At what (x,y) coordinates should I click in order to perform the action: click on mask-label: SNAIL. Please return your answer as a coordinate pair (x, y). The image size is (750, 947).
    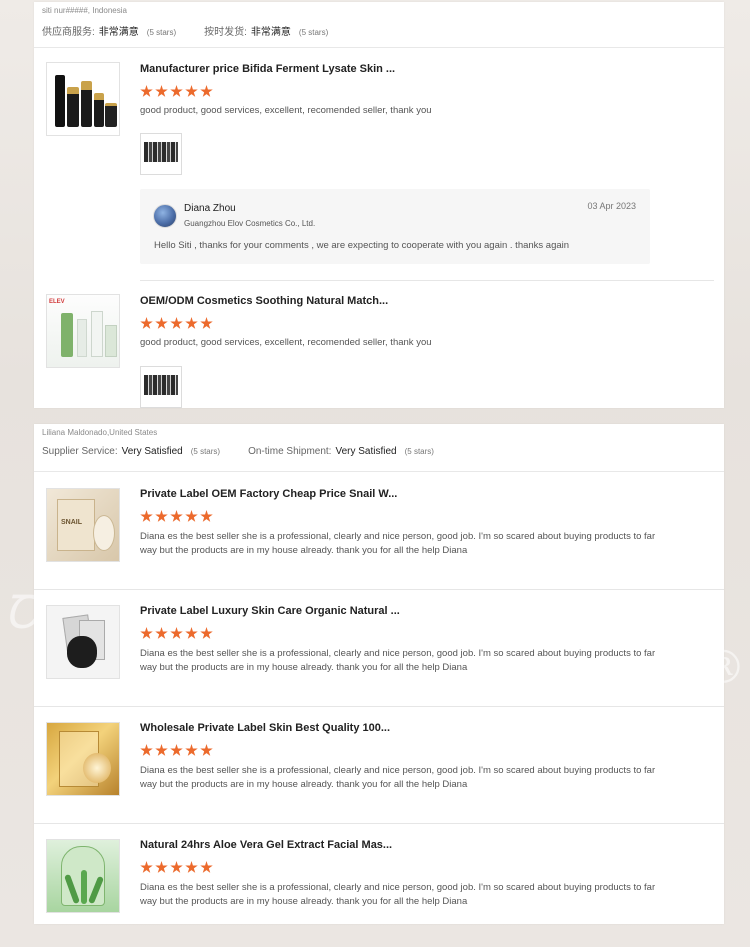
    Looking at the image, I should click on (71, 522).